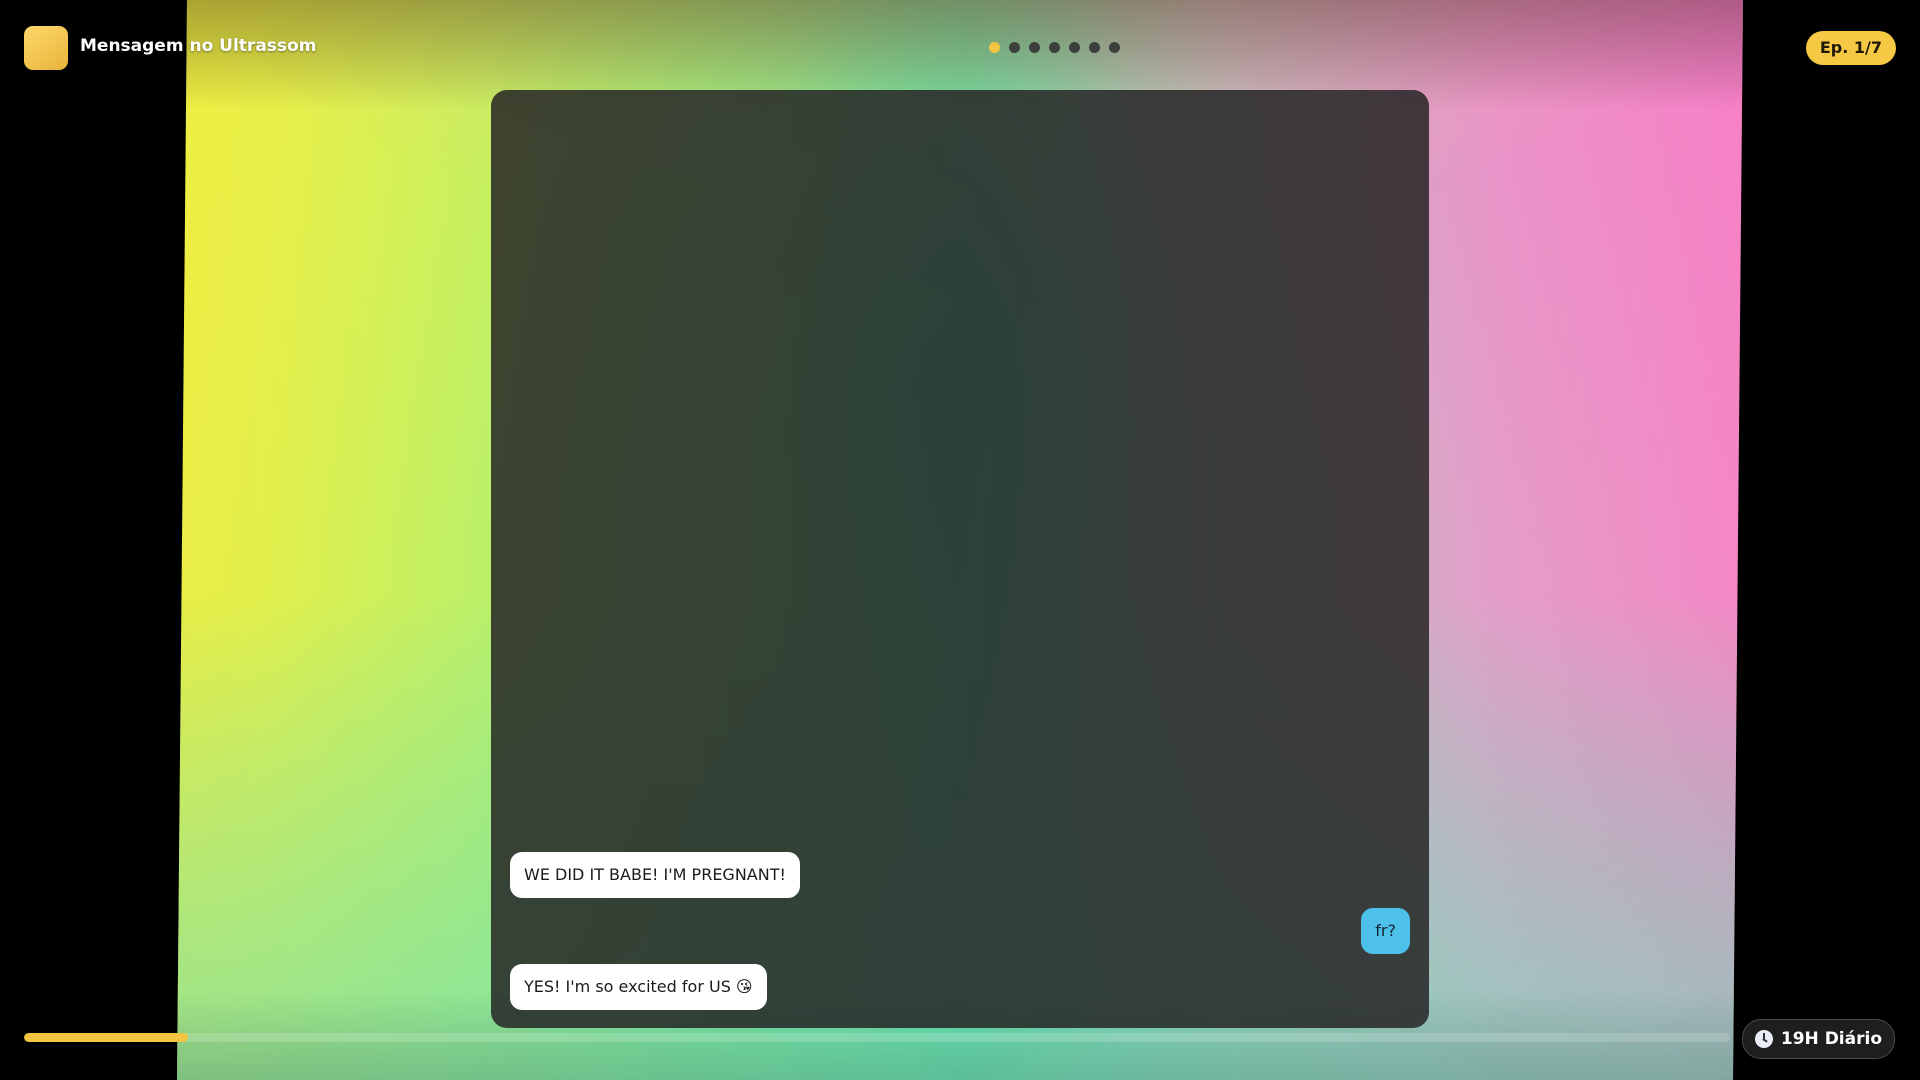 This screenshot has height=1080, width=1920. What do you see at coordinates (638, 987) in the screenshot?
I see `chat-message-received: YES! I'm so excited for US 😘` at bounding box center [638, 987].